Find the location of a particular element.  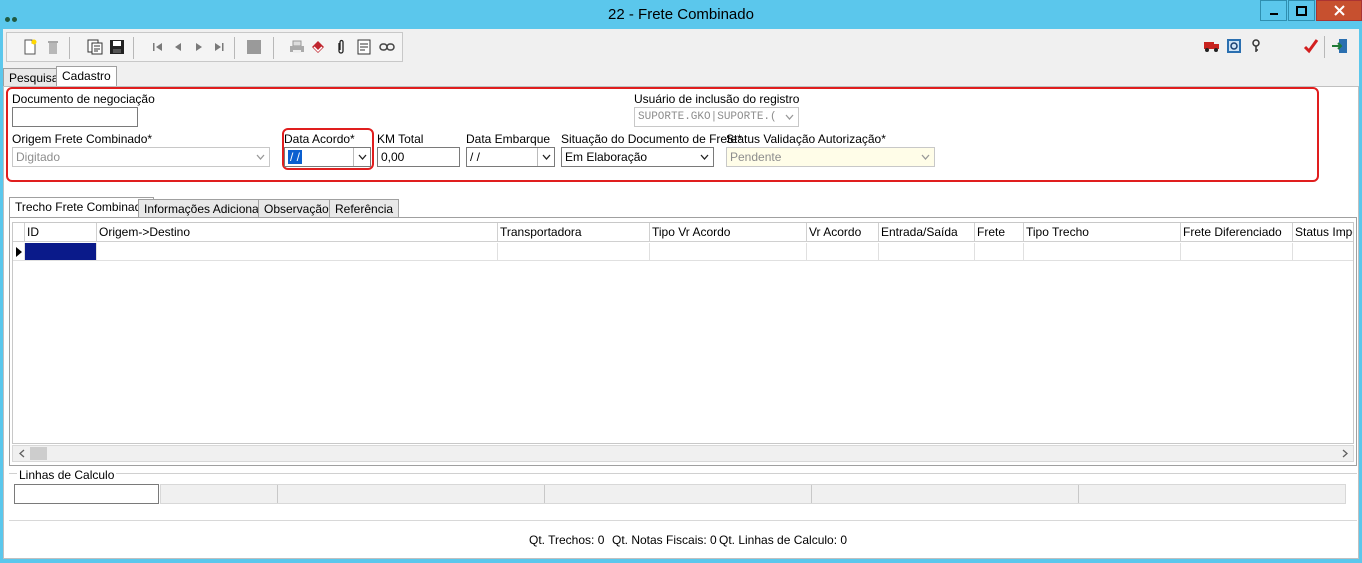

last-icon is located at coordinates (219, 47).